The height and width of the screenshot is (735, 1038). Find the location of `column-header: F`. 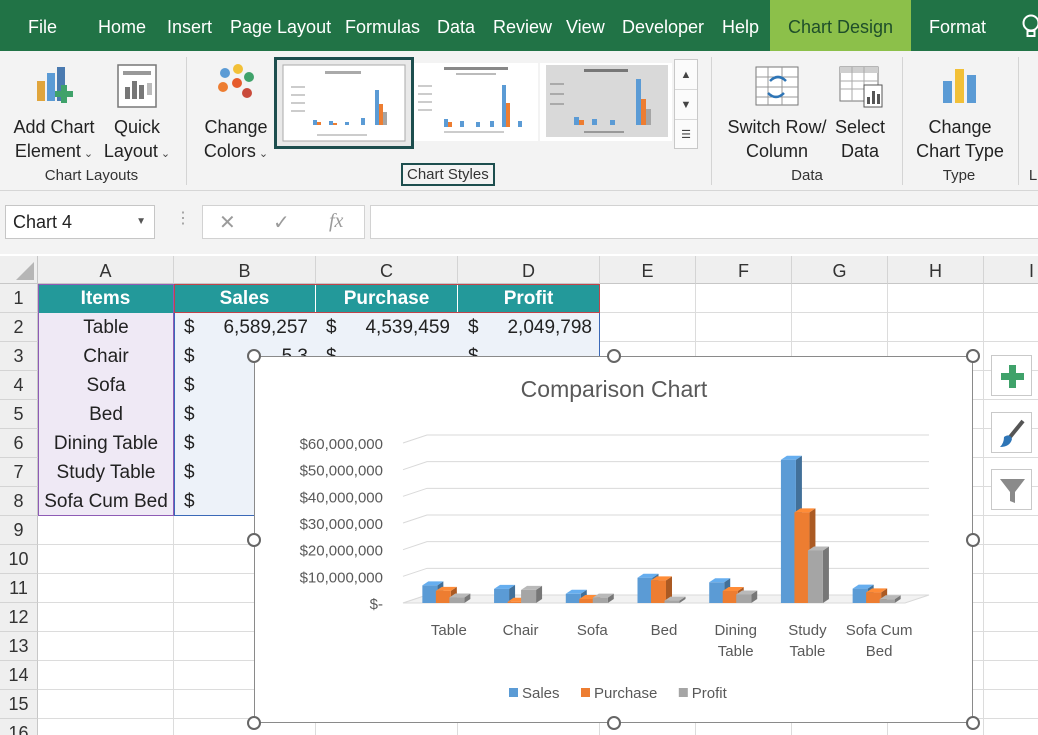

column-header: F is located at coordinates (744, 270).